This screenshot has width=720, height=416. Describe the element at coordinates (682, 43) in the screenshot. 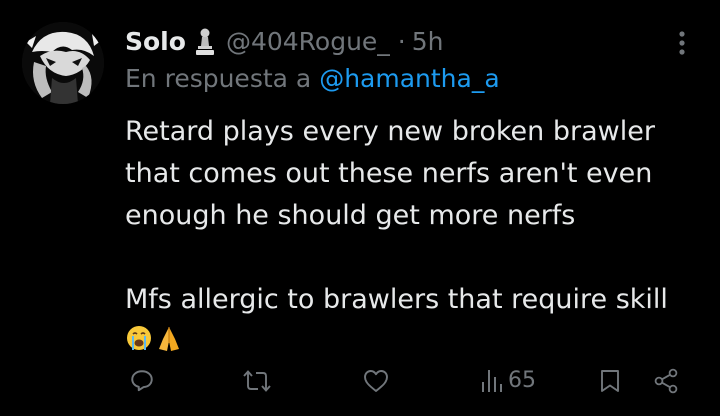

I see `more-options-icon` at that location.